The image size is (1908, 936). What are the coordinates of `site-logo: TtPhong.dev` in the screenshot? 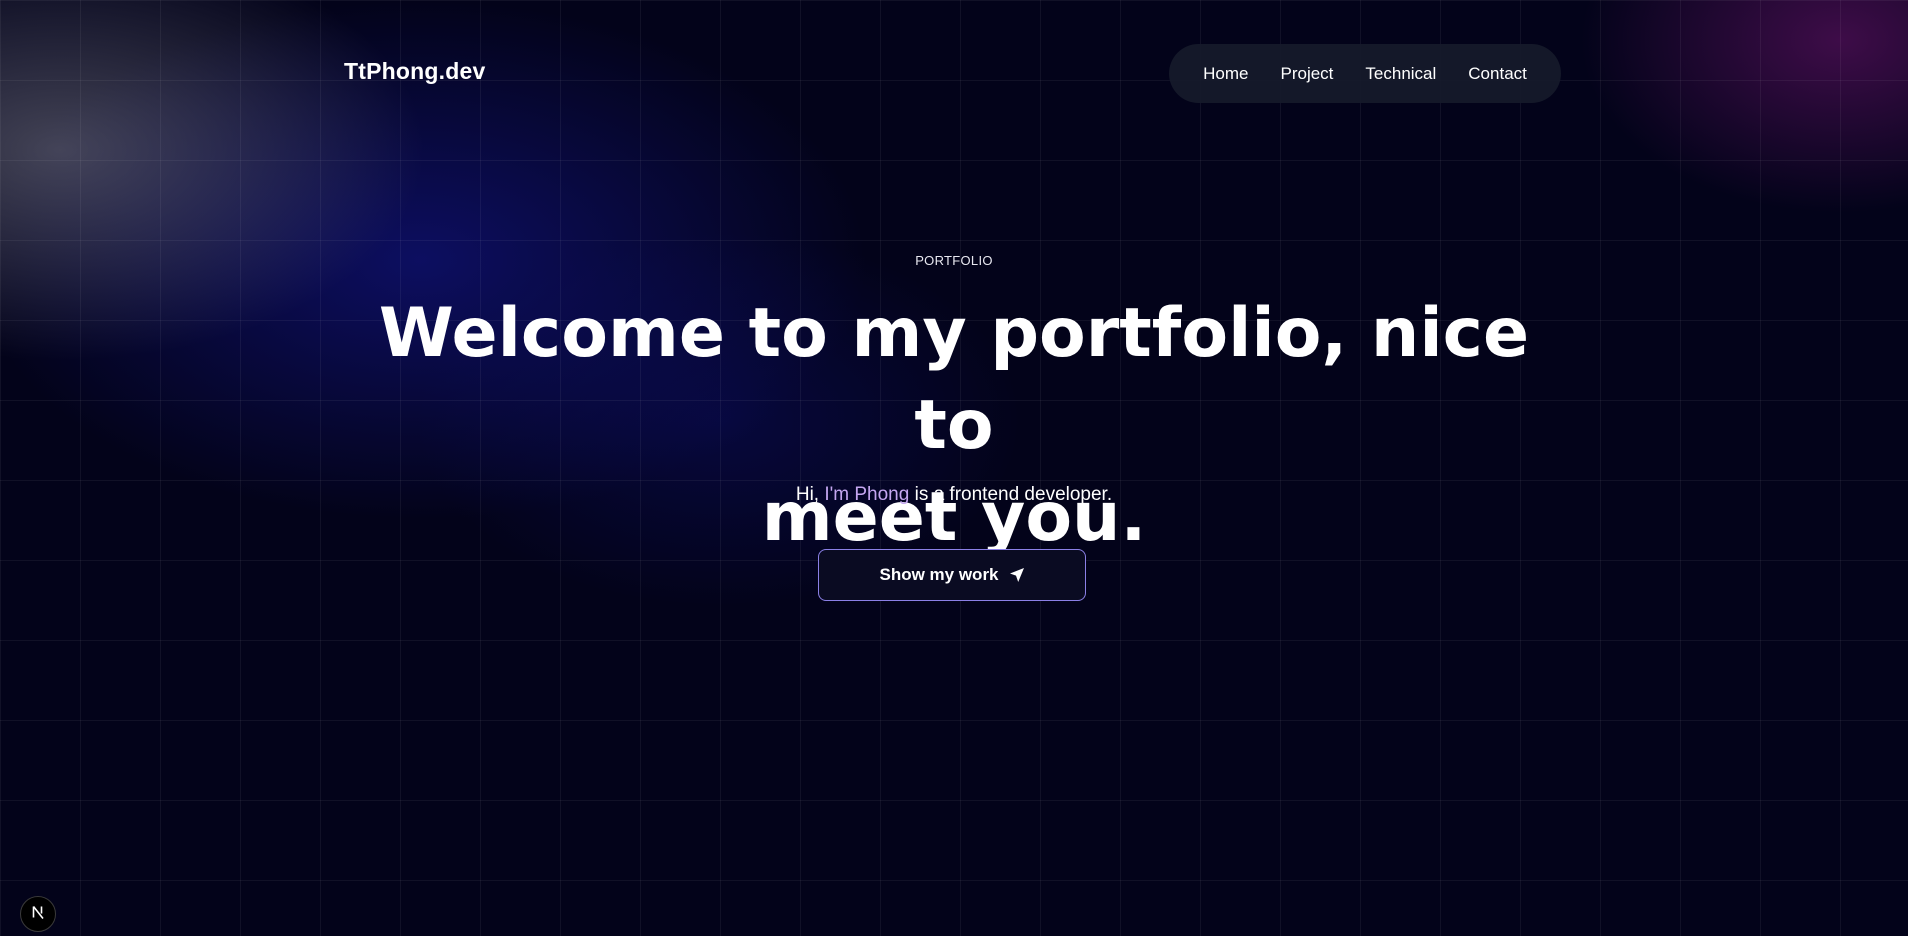 It's located at (414, 71).